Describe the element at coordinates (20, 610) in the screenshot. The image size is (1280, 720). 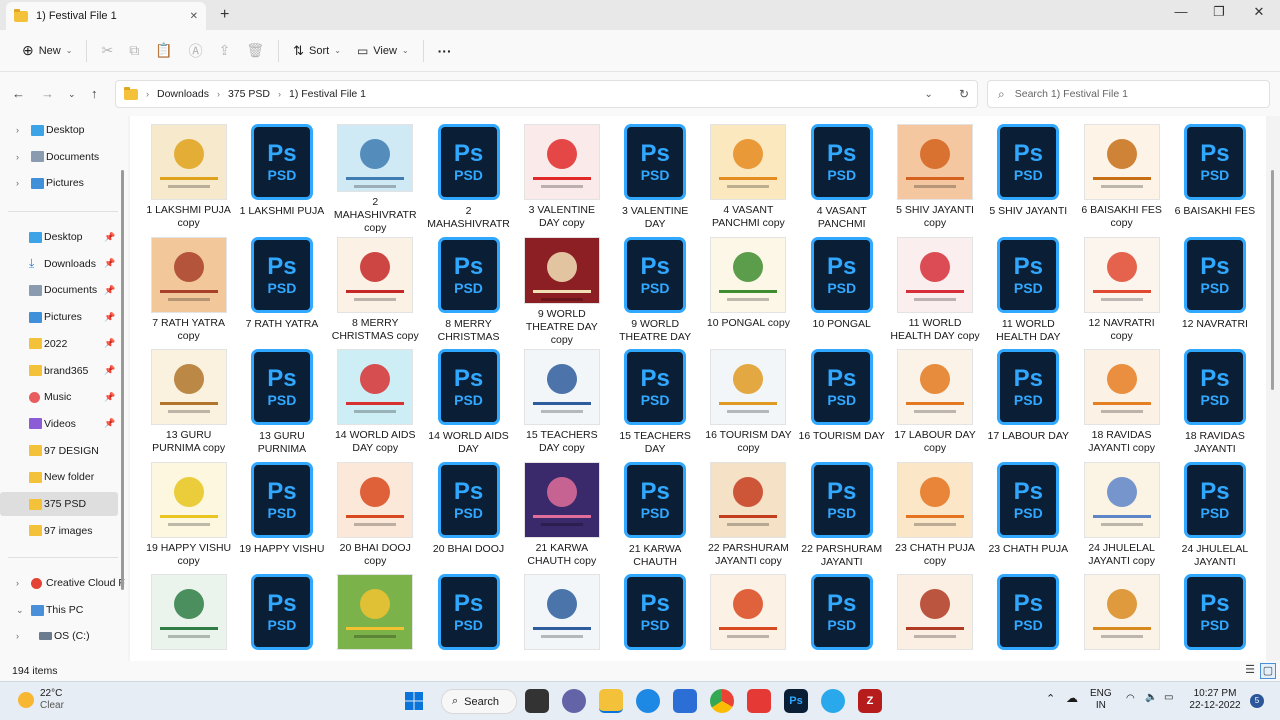
I see `chevron-down-icon: ⌄` at that location.